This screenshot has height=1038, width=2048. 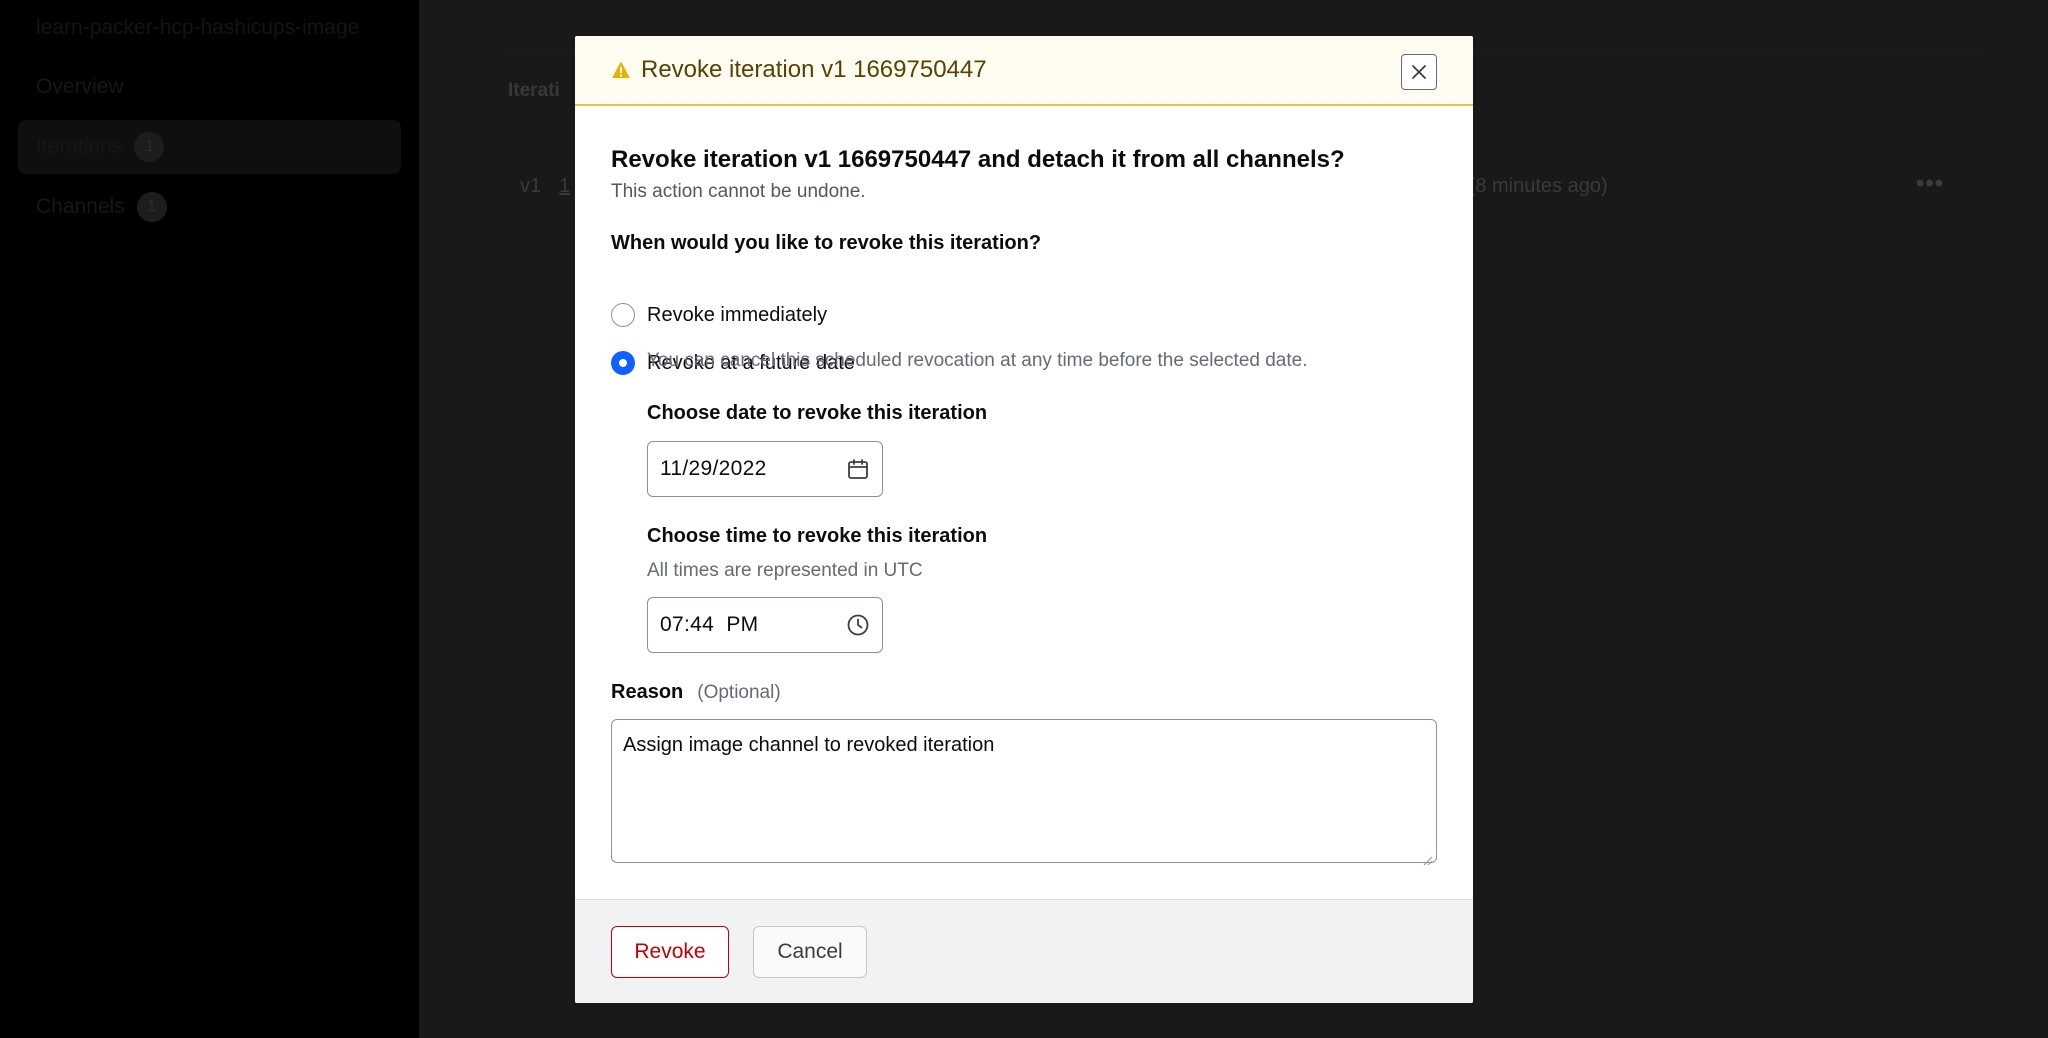 What do you see at coordinates (1930, 184) in the screenshot?
I see `more-actions-button: •••` at bounding box center [1930, 184].